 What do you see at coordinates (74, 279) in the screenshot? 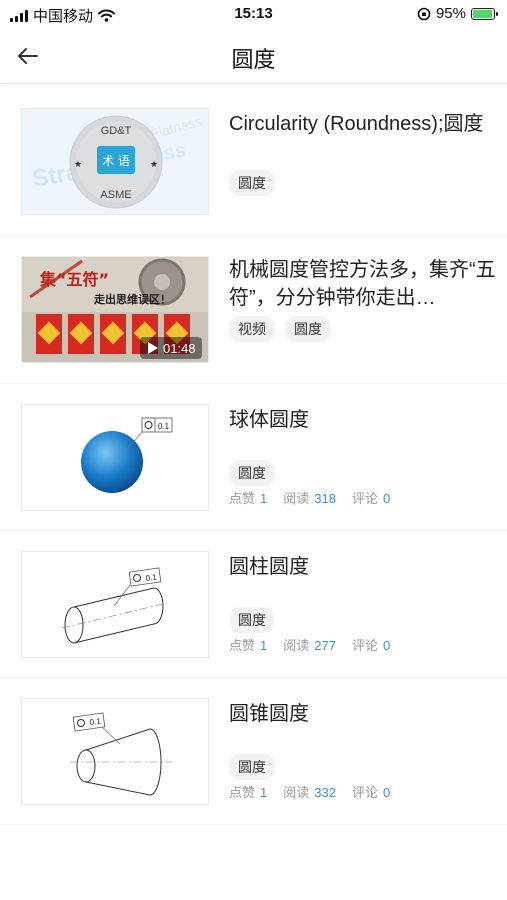
I see `video-banner-text: 集“五符”` at bounding box center [74, 279].